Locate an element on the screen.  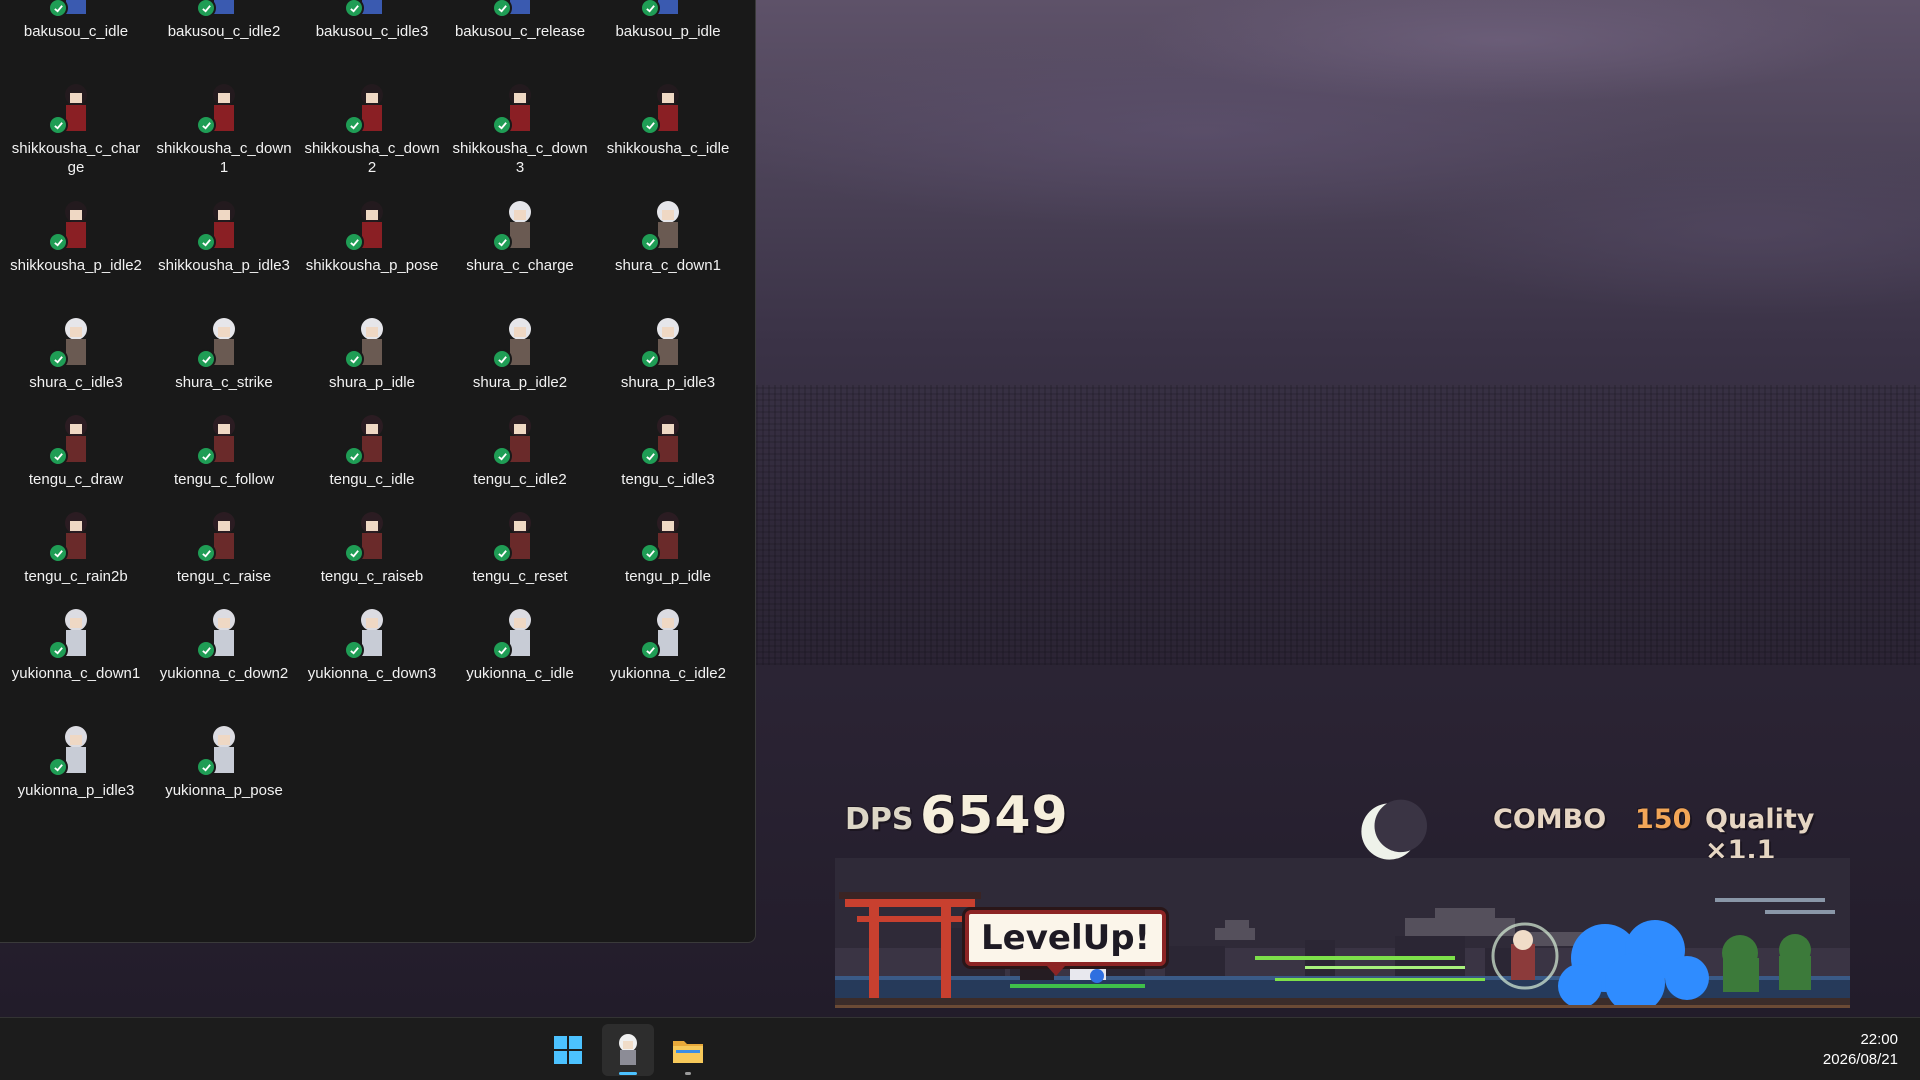
file-item: shikkousha_p_pose is located at coordinates (372, 240).